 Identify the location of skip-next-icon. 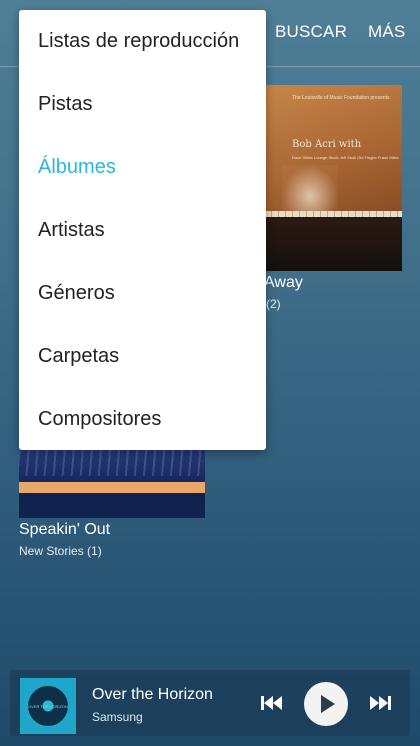
(380, 703).